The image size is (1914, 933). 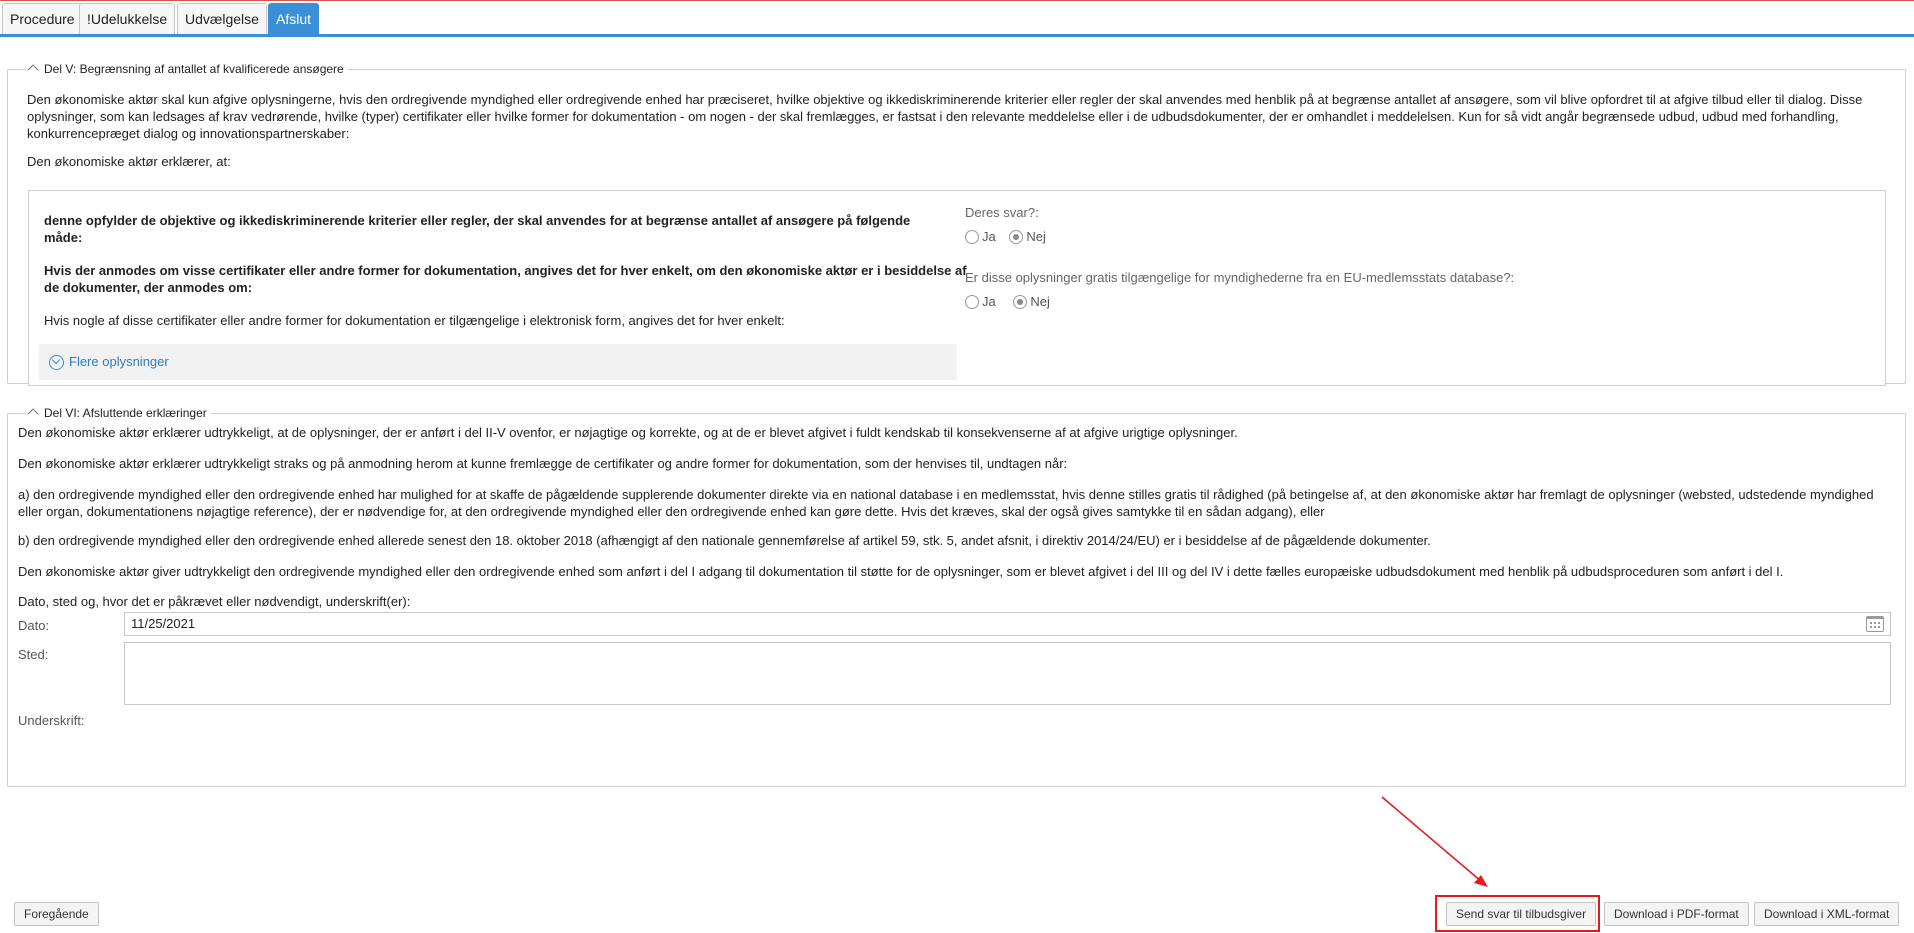 I want to click on download-pdf-button: Download i PDF-format, so click(x=1676, y=914).